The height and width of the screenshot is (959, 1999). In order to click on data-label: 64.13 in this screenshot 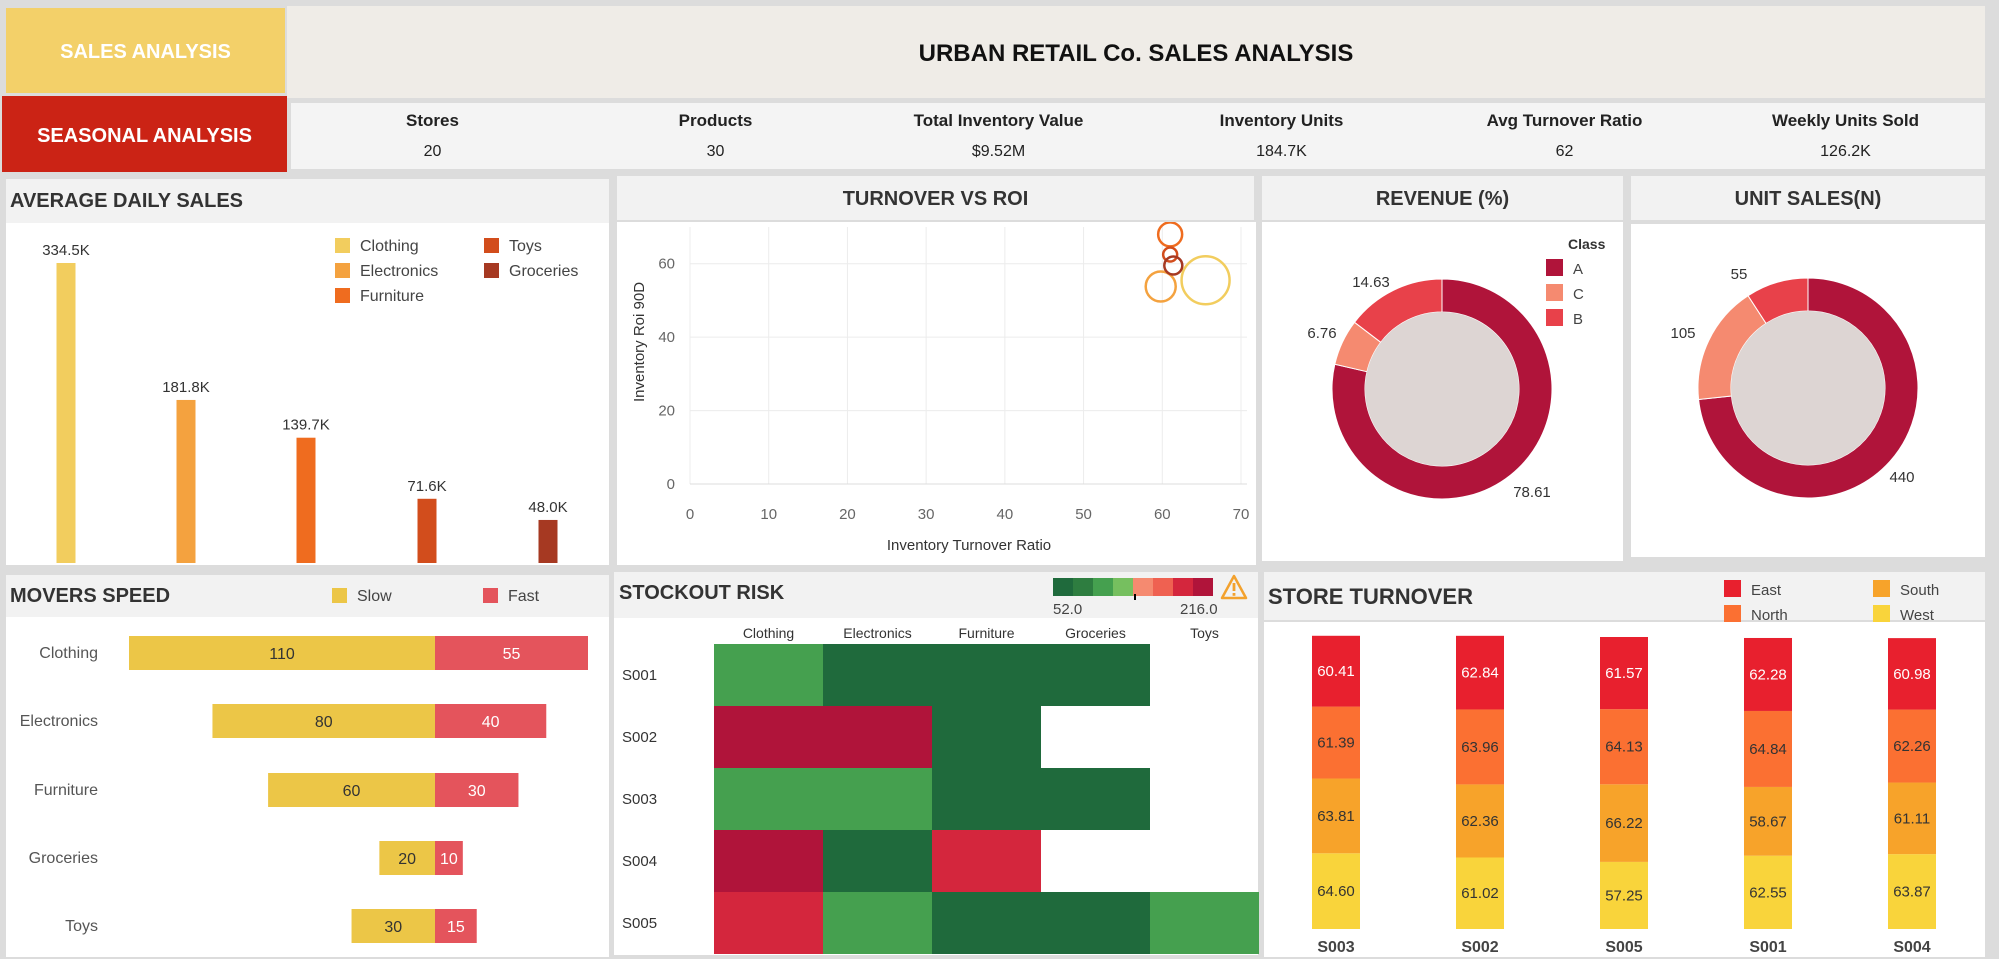, I will do `click(1624, 747)`.